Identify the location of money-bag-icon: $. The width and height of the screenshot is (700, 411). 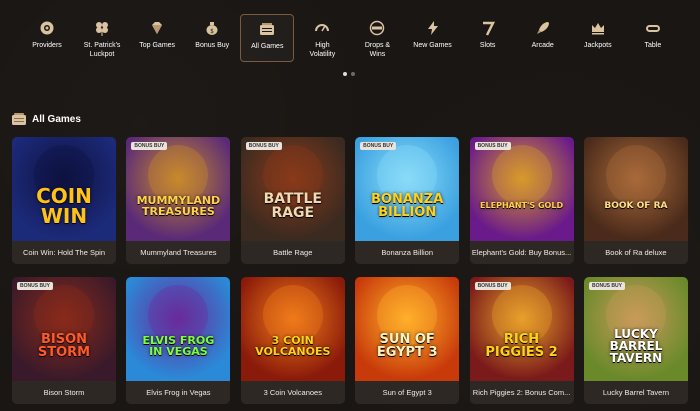
(212, 28).